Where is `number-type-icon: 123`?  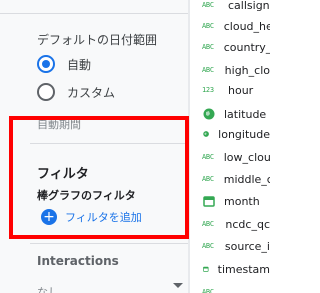
number-type-icon: 123 is located at coordinates (208, 90).